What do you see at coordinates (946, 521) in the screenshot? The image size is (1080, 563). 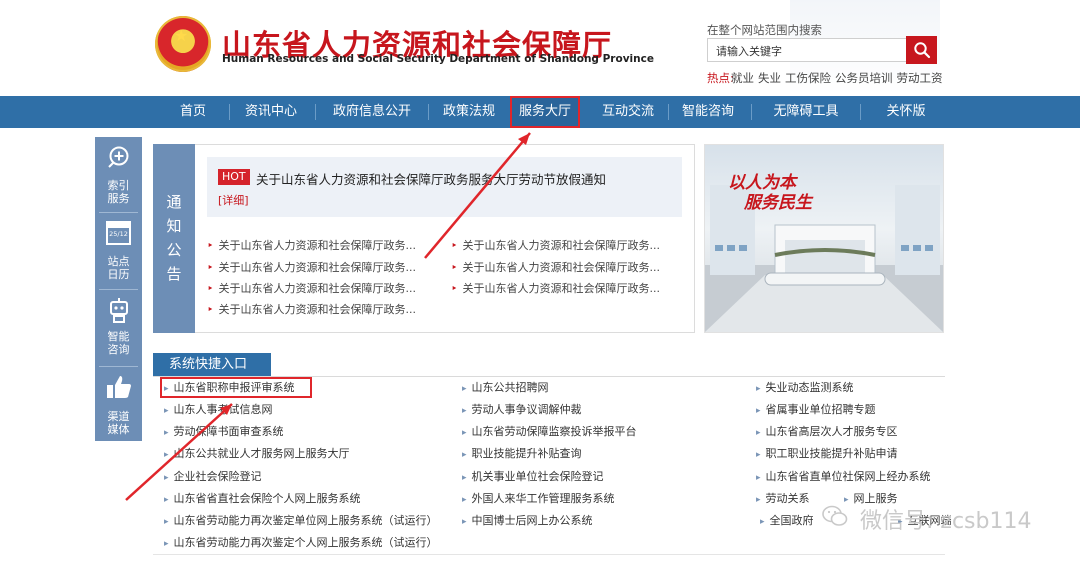 I see `wechat-watermark: 微信号: zcsb114` at bounding box center [946, 521].